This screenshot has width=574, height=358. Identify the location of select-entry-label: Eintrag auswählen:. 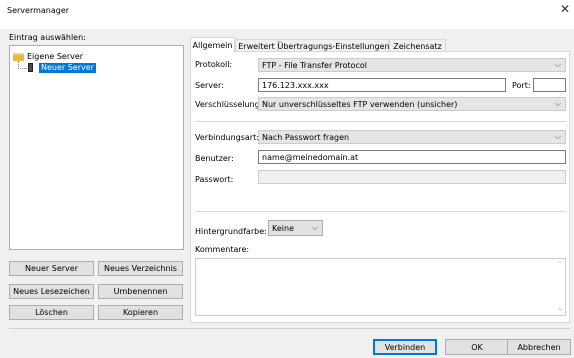
(47, 37).